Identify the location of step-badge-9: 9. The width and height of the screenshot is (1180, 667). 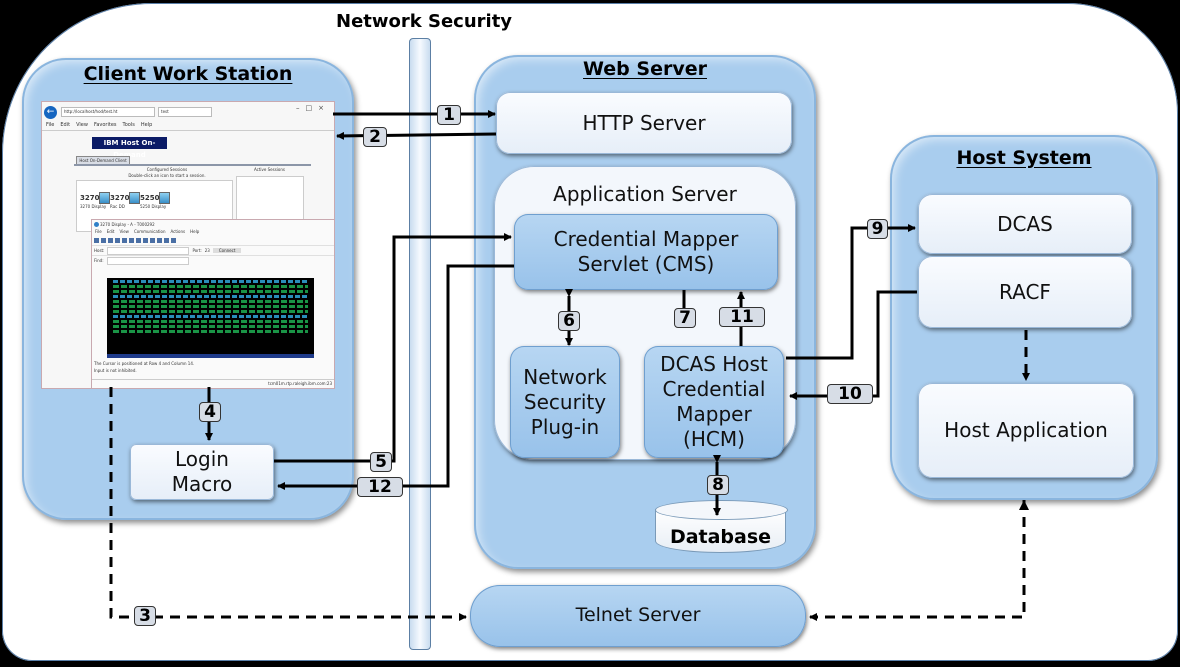
(877, 229).